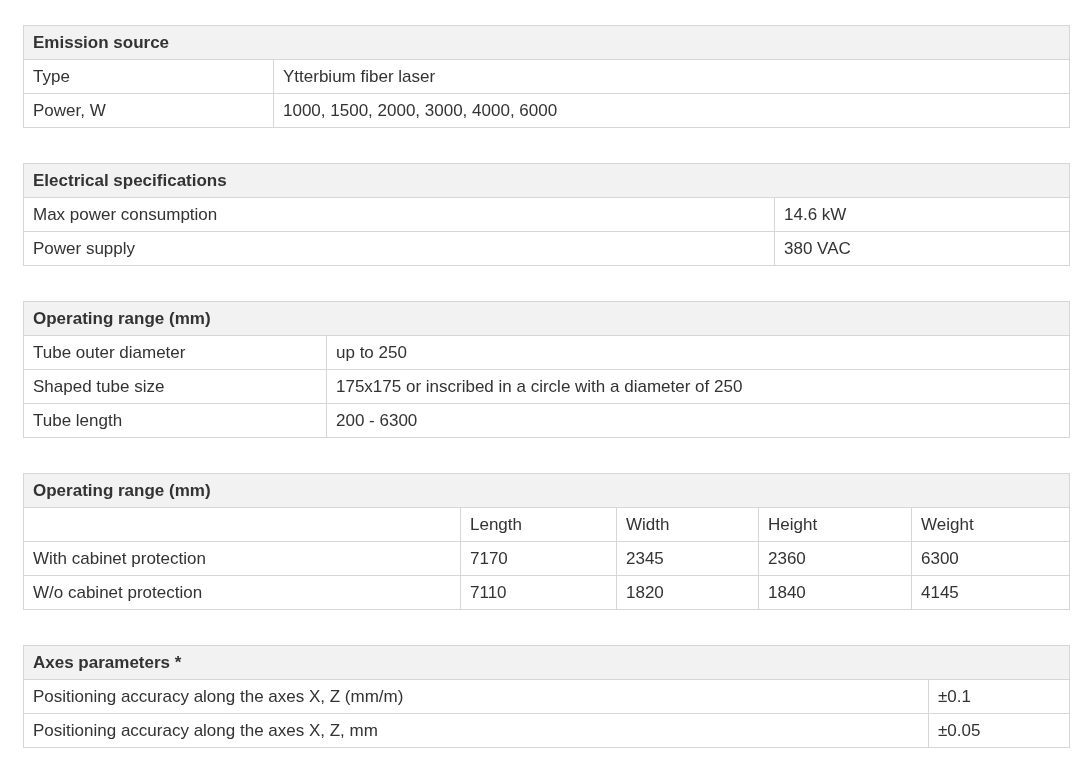 The width and height of the screenshot is (1092, 765). I want to click on table-cell-text: Positioning accuracy along the axes X, Z (mm/m), so click(218, 697).